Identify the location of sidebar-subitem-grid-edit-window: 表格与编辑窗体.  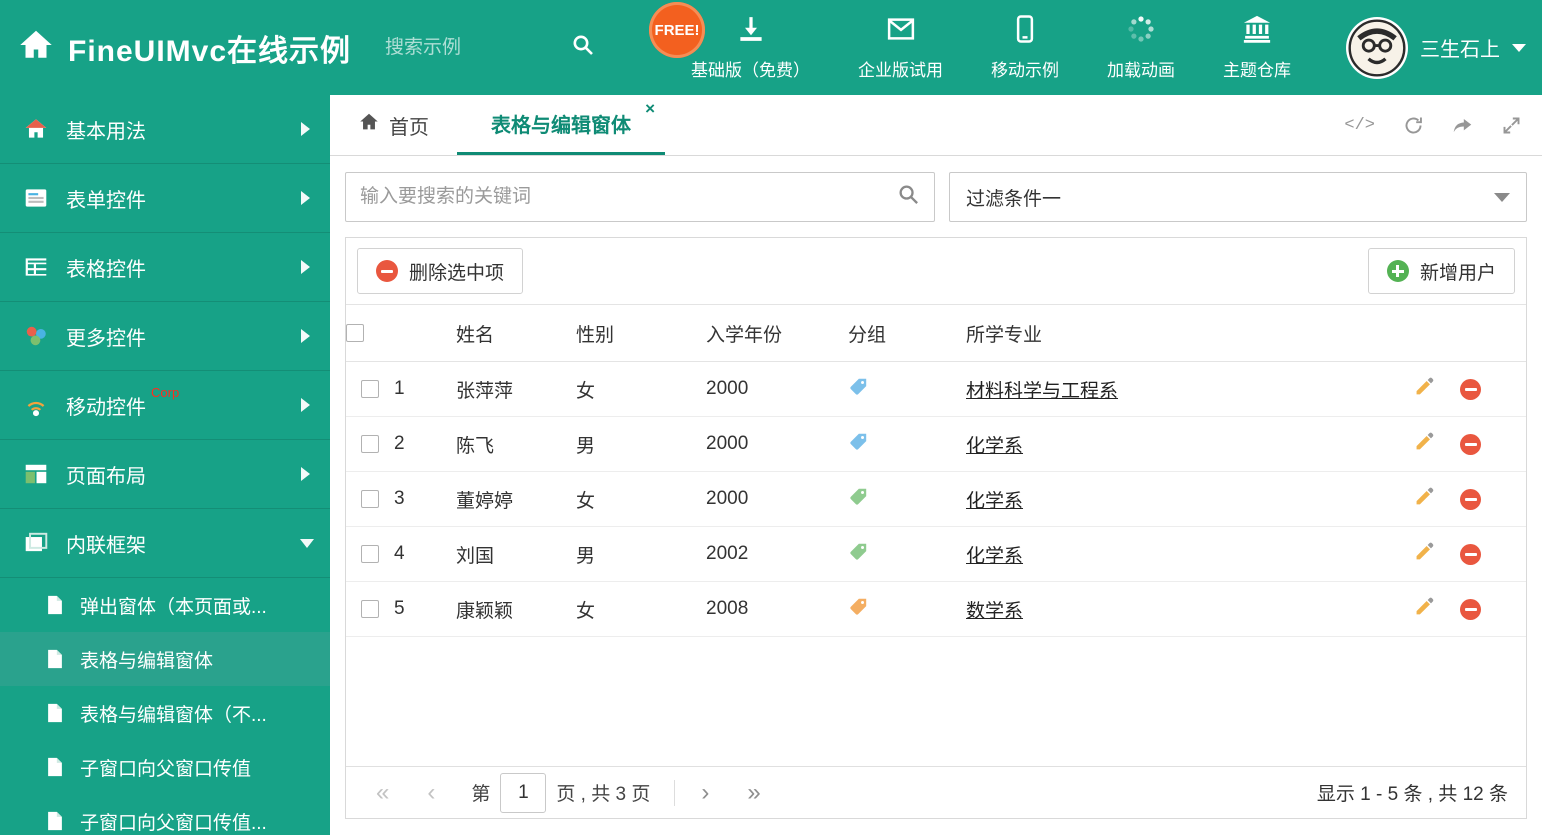
(165, 659).